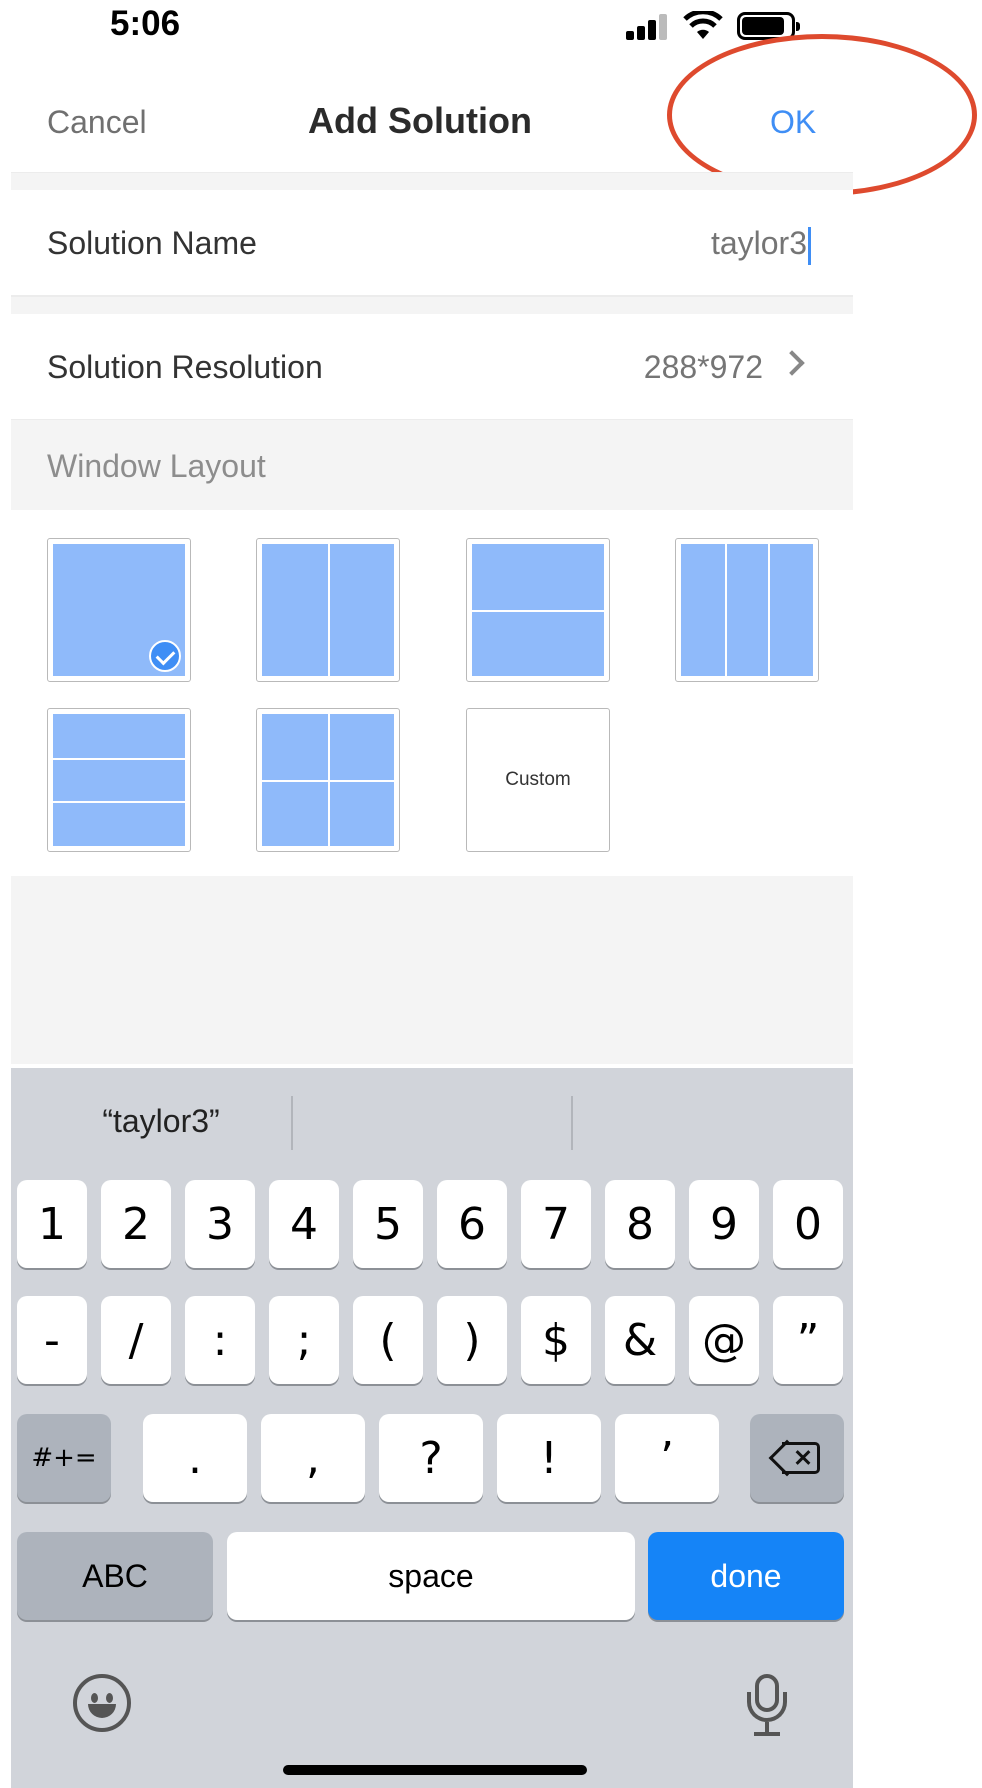  Describe the element at coordinates (703, 367) in the screenshot. I see `solution-resolution-value: 288*972` at that location.